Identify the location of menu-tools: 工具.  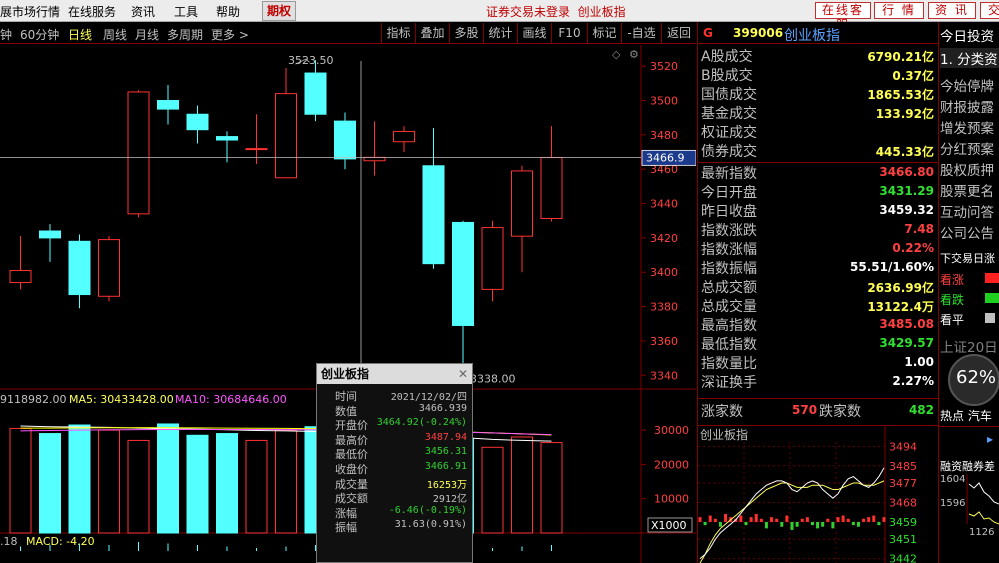
(186, 11).